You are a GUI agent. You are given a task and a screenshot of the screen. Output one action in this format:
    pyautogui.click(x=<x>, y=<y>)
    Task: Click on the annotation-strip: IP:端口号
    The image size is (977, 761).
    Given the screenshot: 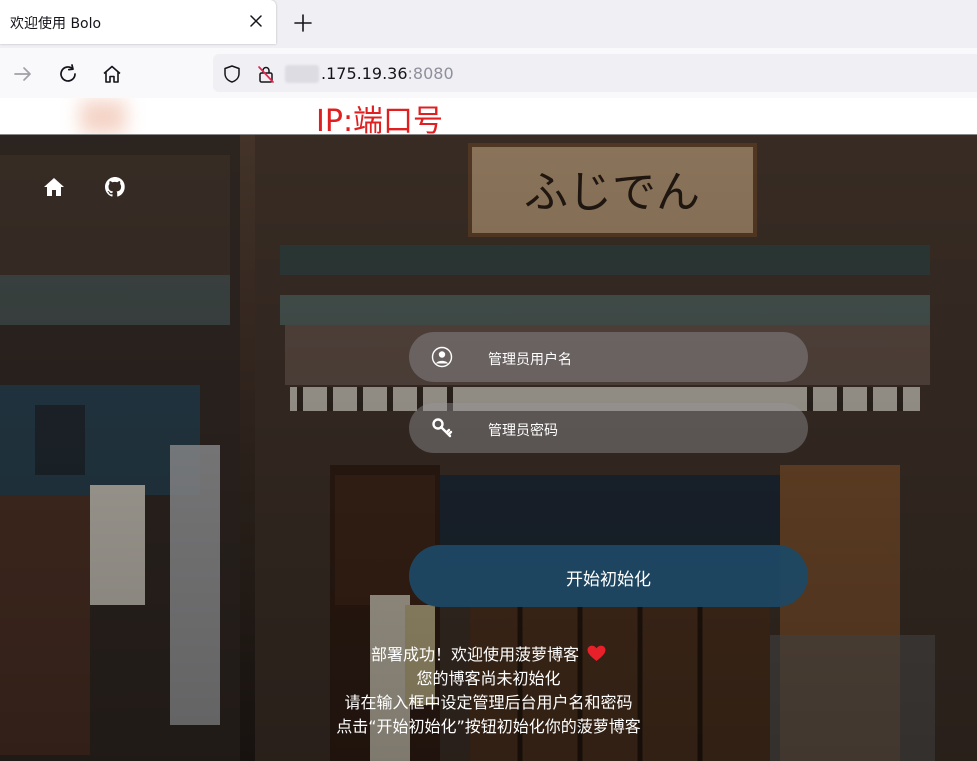 What is the action you would take?
    pyautogui.click(x=488, y=116)
    